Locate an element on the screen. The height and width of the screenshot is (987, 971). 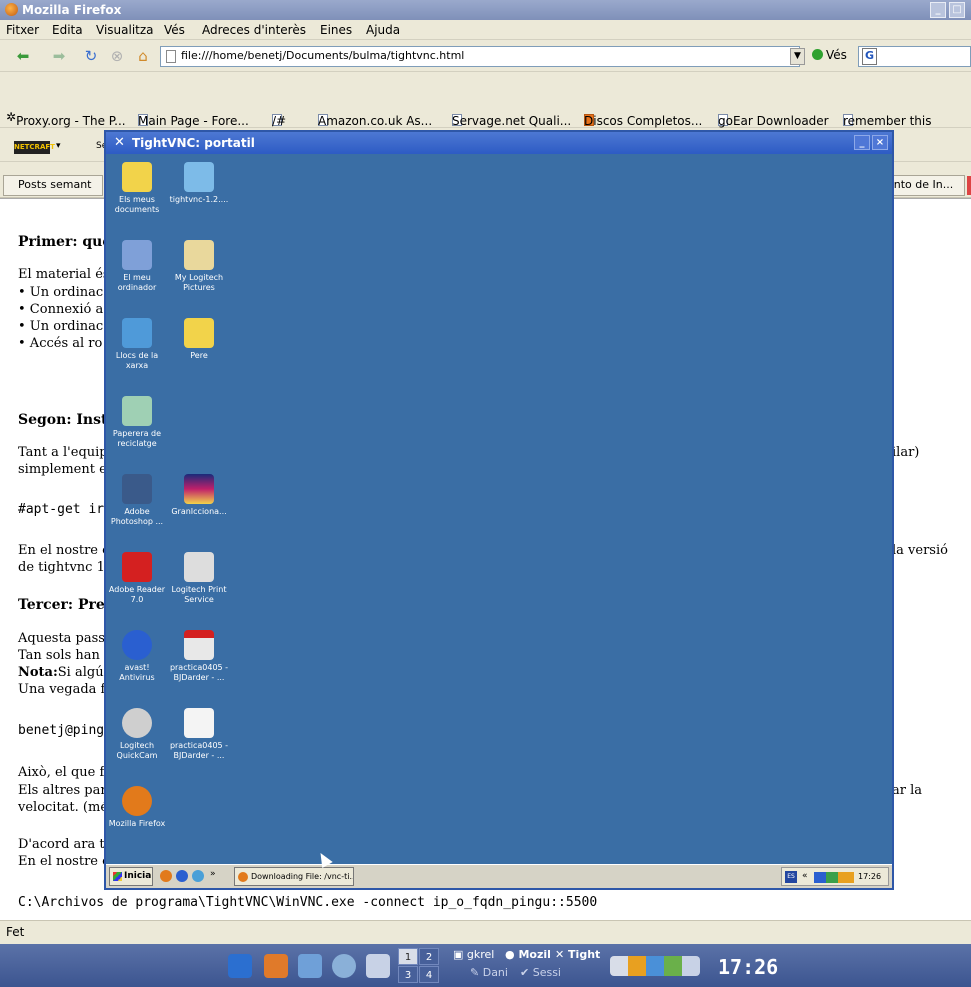
vnc-close-icon: × is located at coordinates (880, 142).